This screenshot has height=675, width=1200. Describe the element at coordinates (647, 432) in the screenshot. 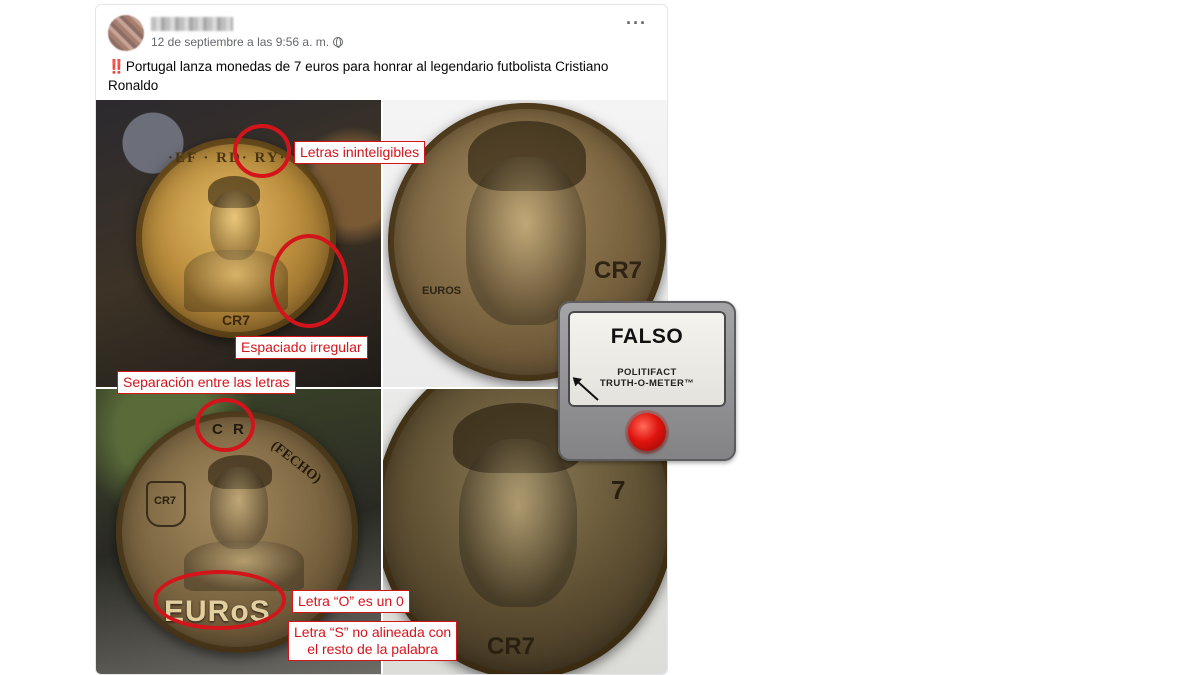

I see `meter-red-button` at that location.